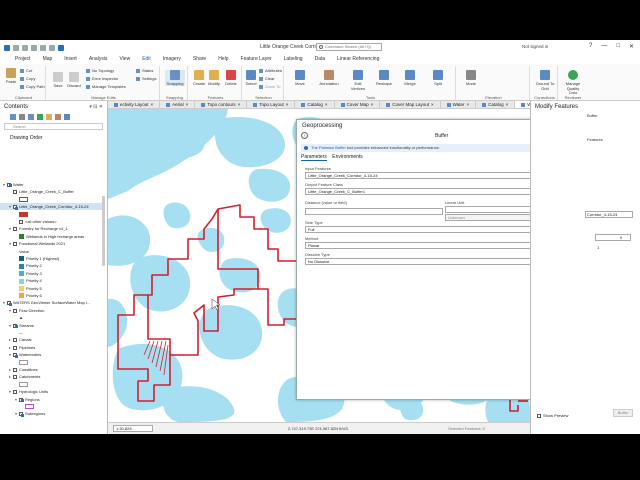 This screenshot has width=640, height=480. What do you see at coordinates (52, 354) in the screenshot?
I see `layer-row: ▾ Waterbodies` at bounding box center [52, 354].